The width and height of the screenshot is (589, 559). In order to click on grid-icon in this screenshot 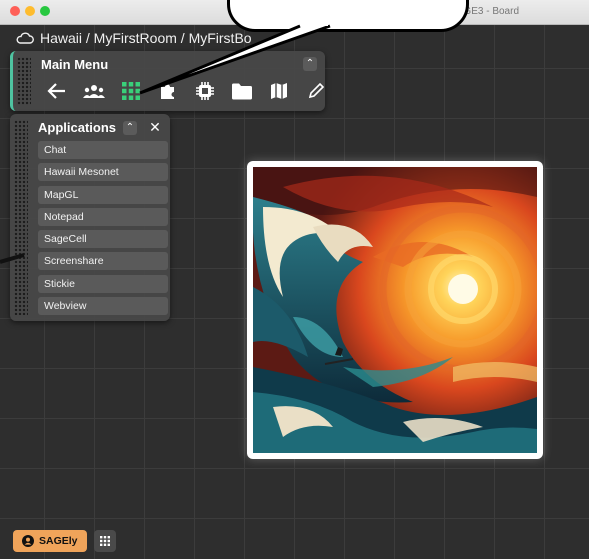, I will do `click(105, 541)`.